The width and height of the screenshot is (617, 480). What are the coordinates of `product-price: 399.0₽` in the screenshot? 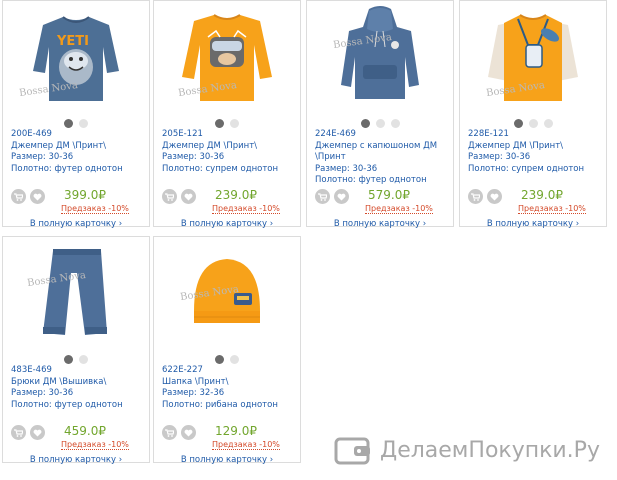 It's located at (85, 195).